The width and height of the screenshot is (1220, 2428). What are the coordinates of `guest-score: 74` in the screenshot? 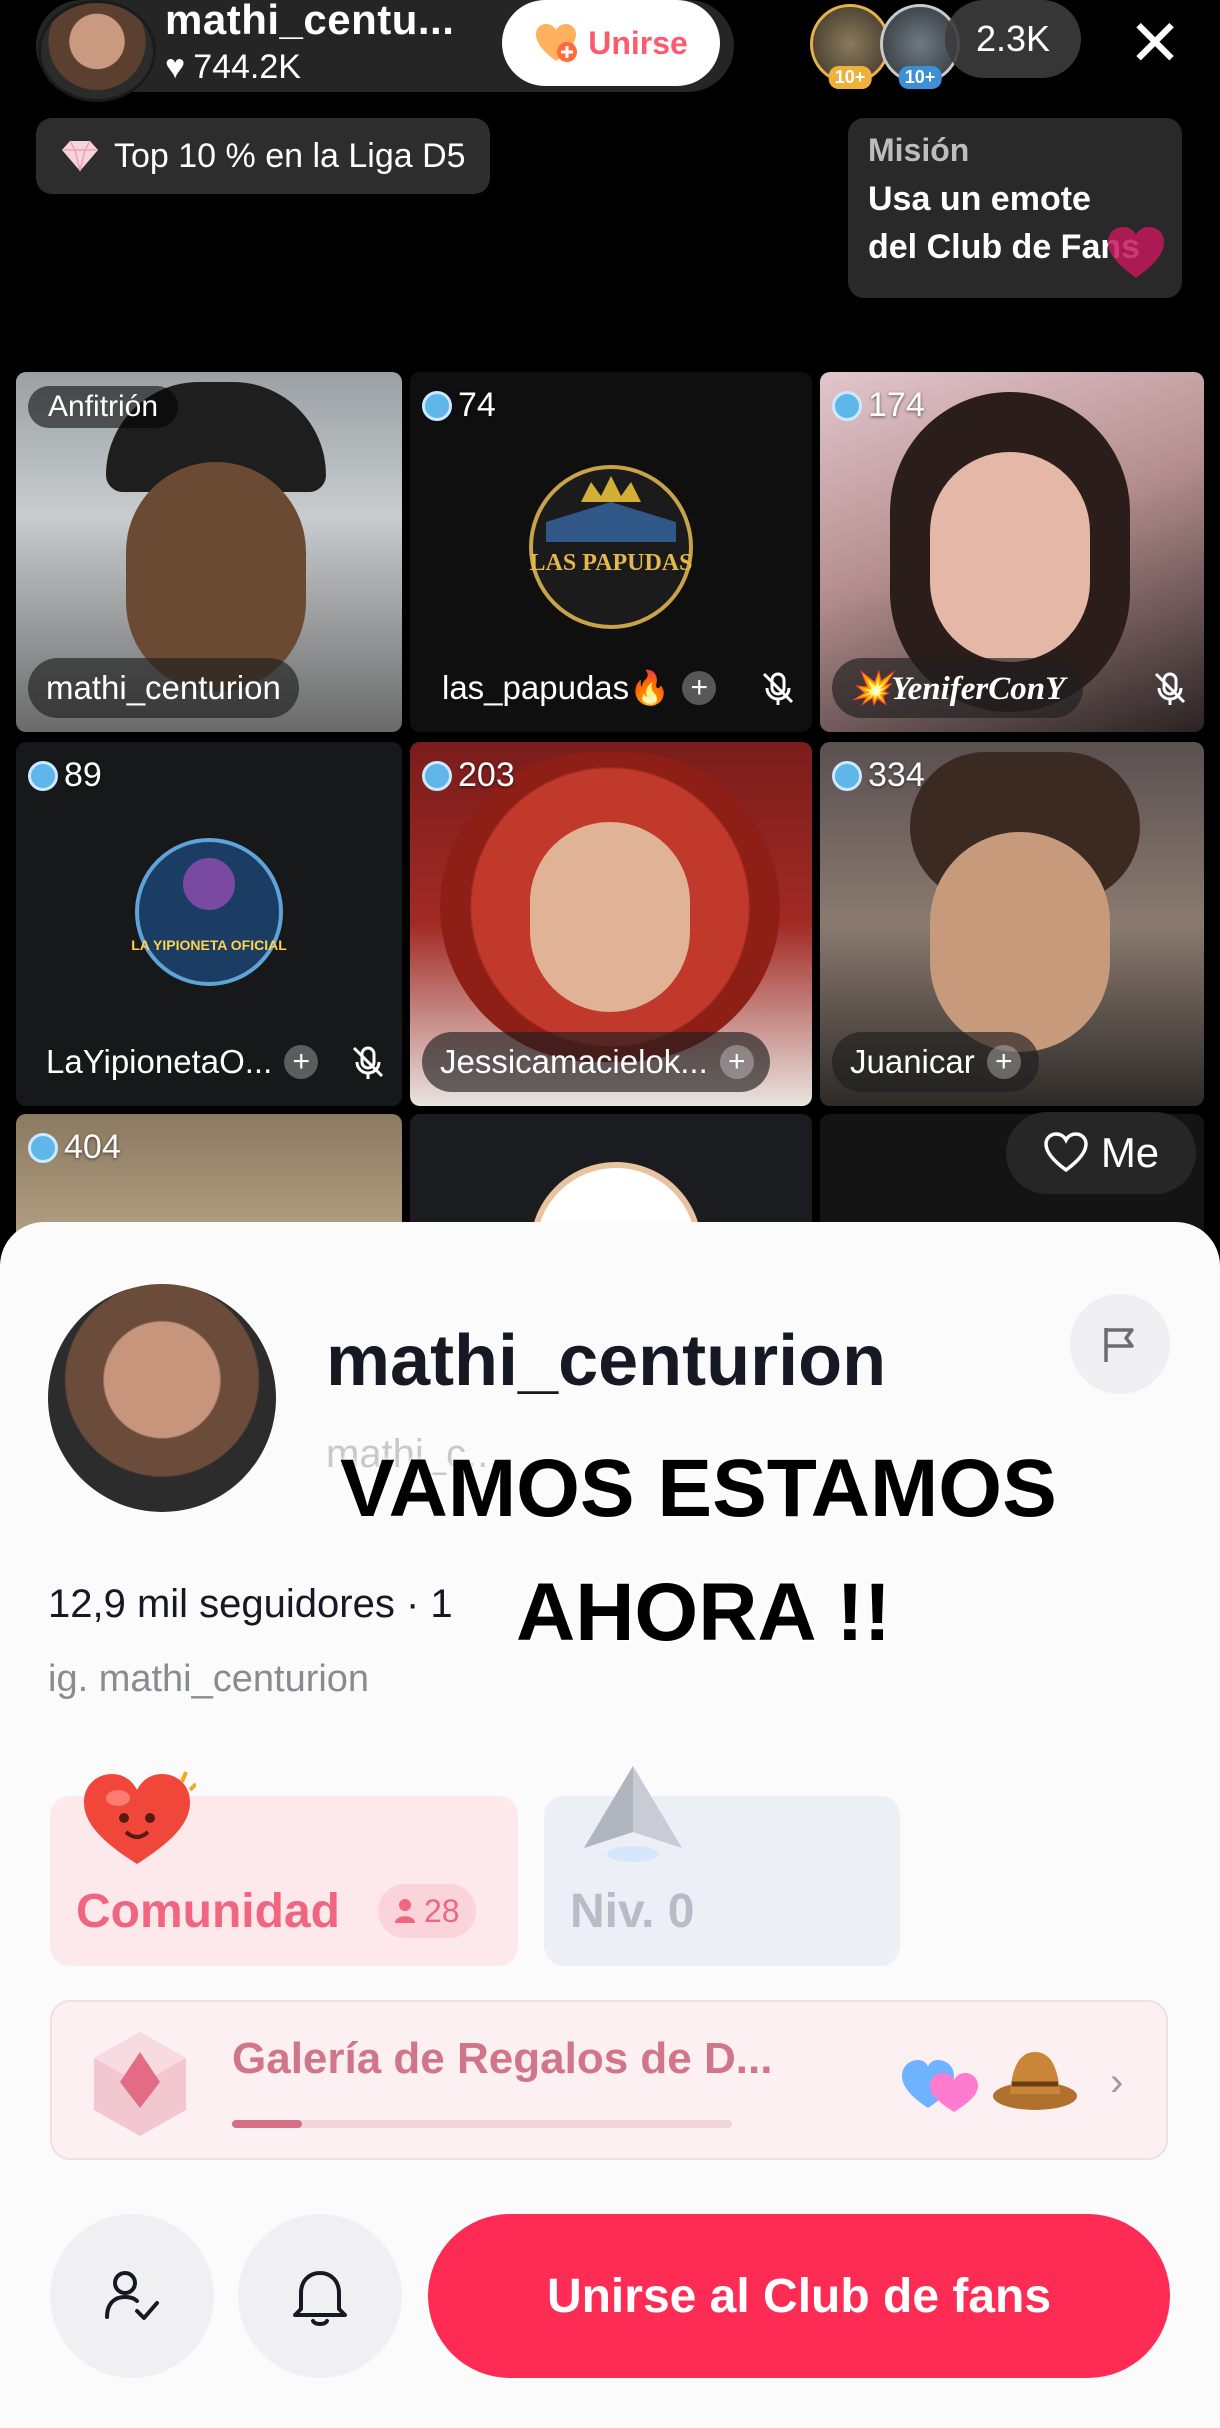 It's located at (459, 405).